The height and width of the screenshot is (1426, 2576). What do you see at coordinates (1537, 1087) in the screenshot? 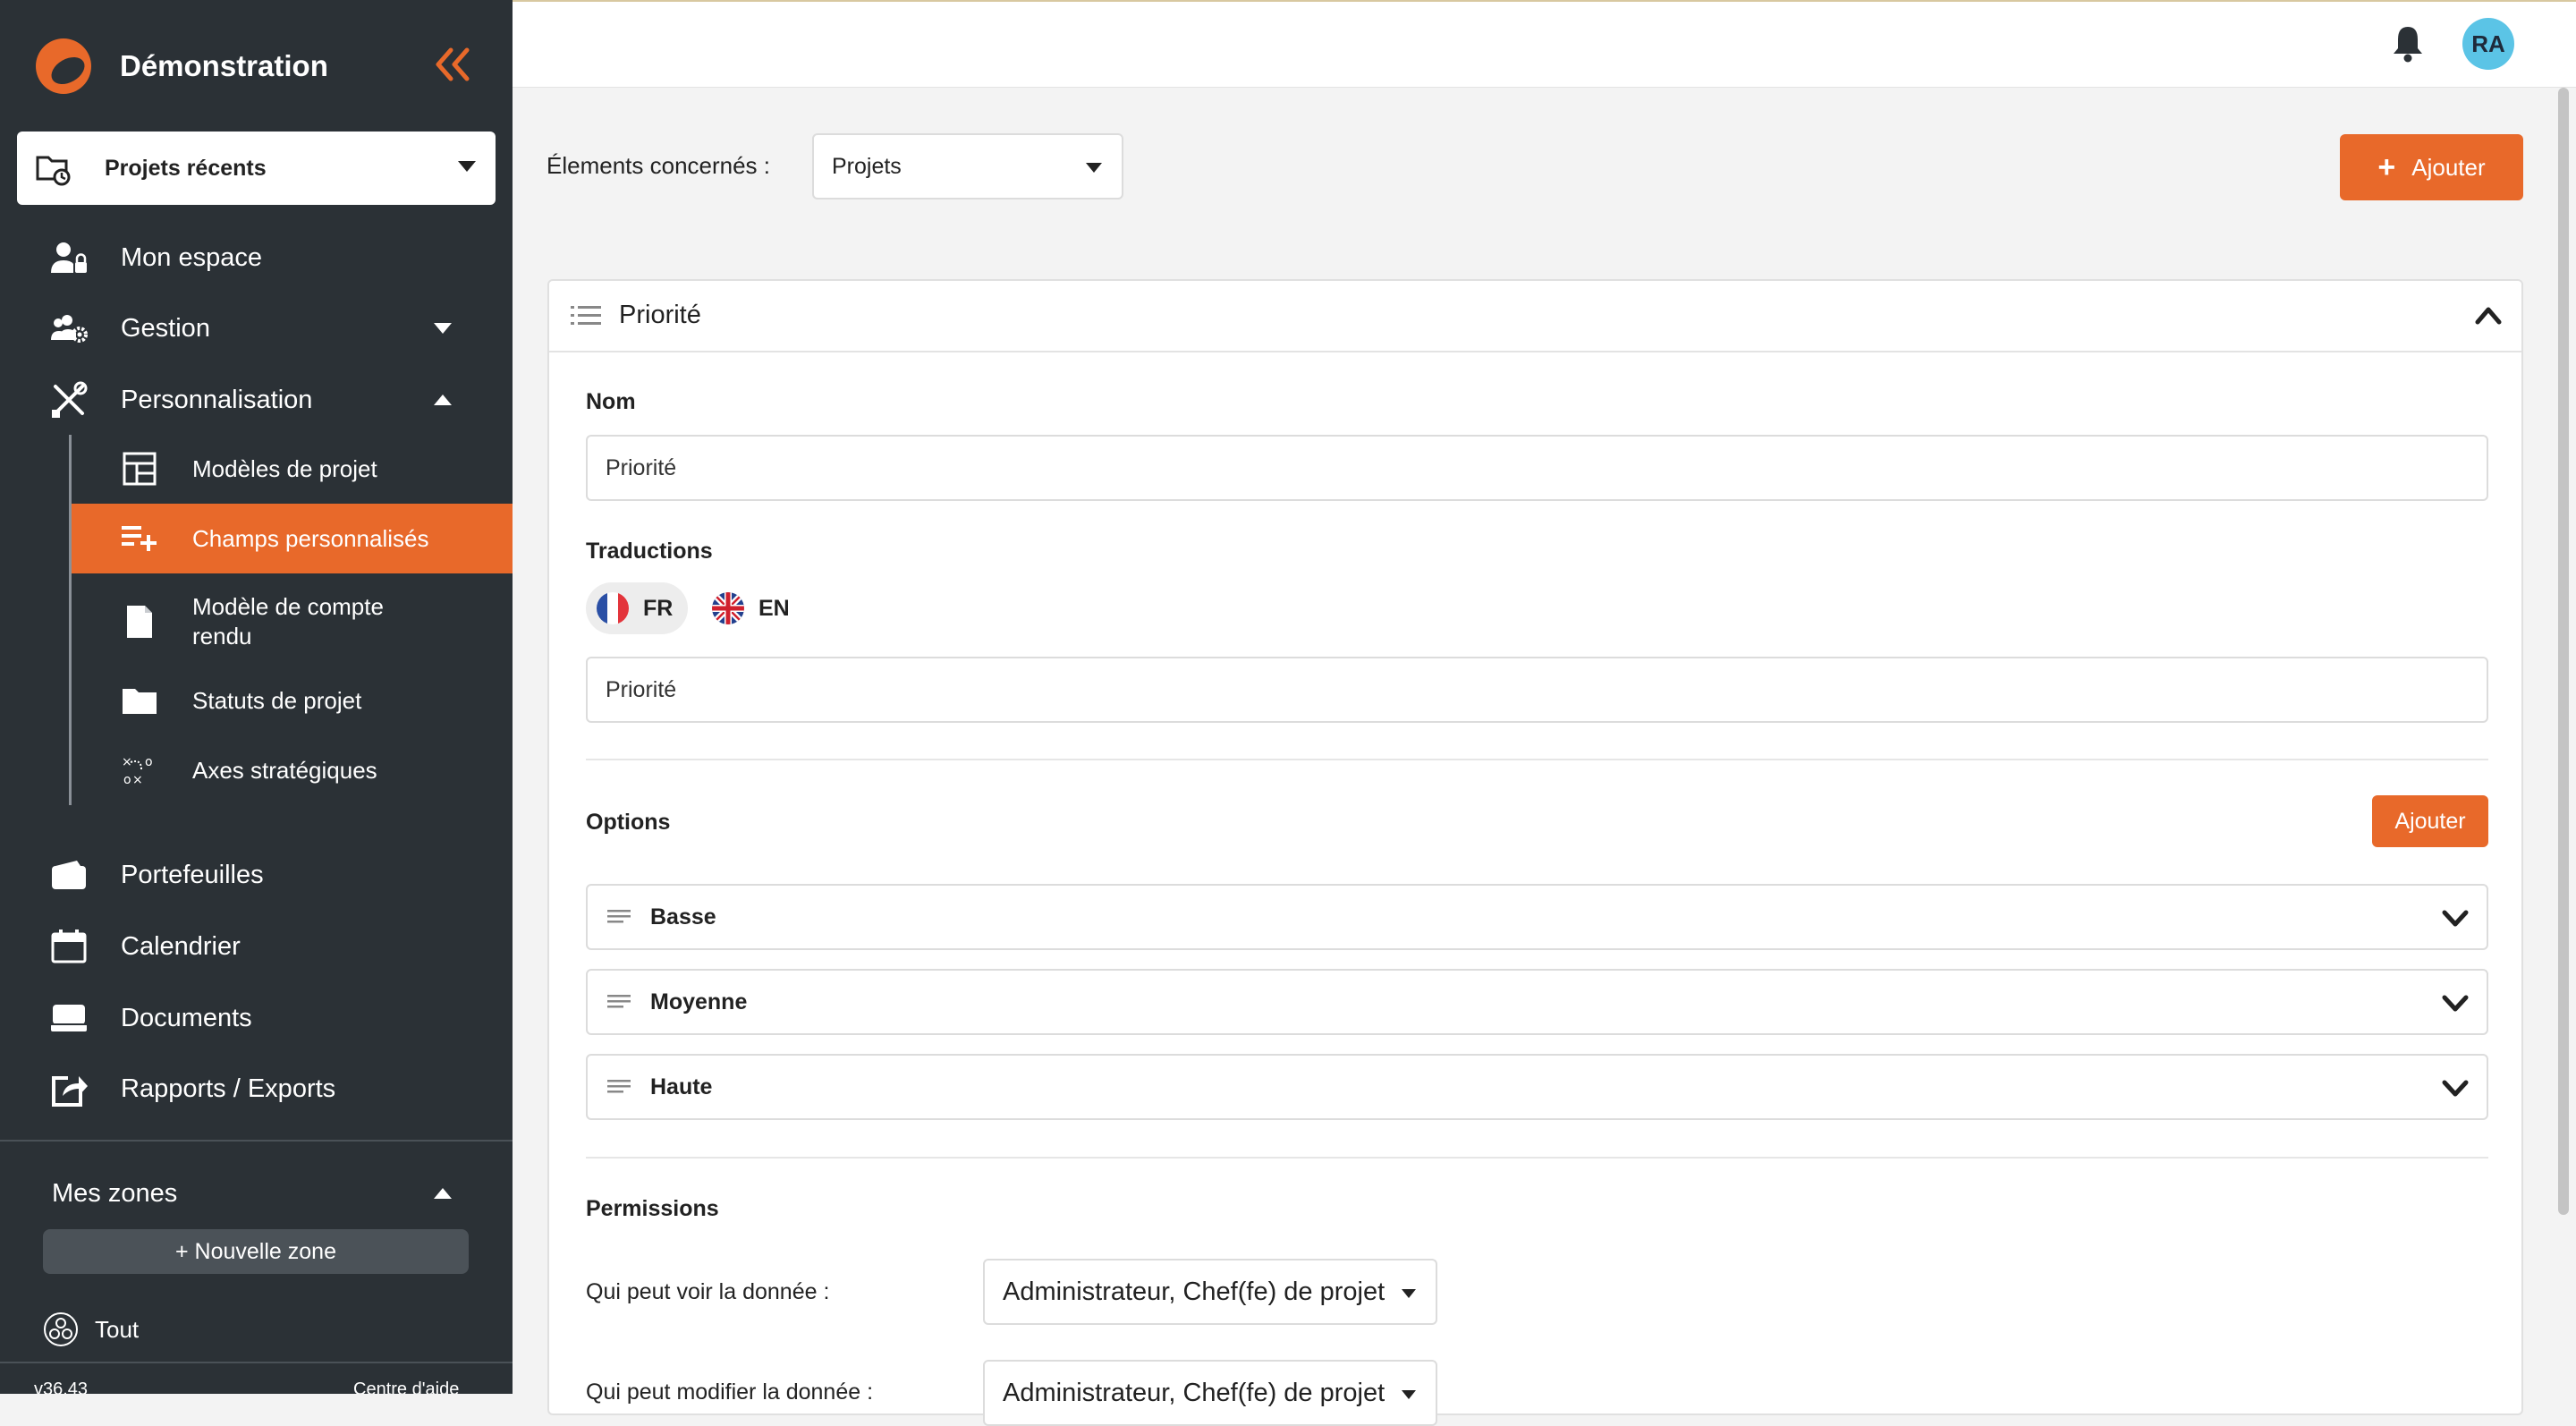
I see `option-row: Haute` at bounding box center [1537, 1087].